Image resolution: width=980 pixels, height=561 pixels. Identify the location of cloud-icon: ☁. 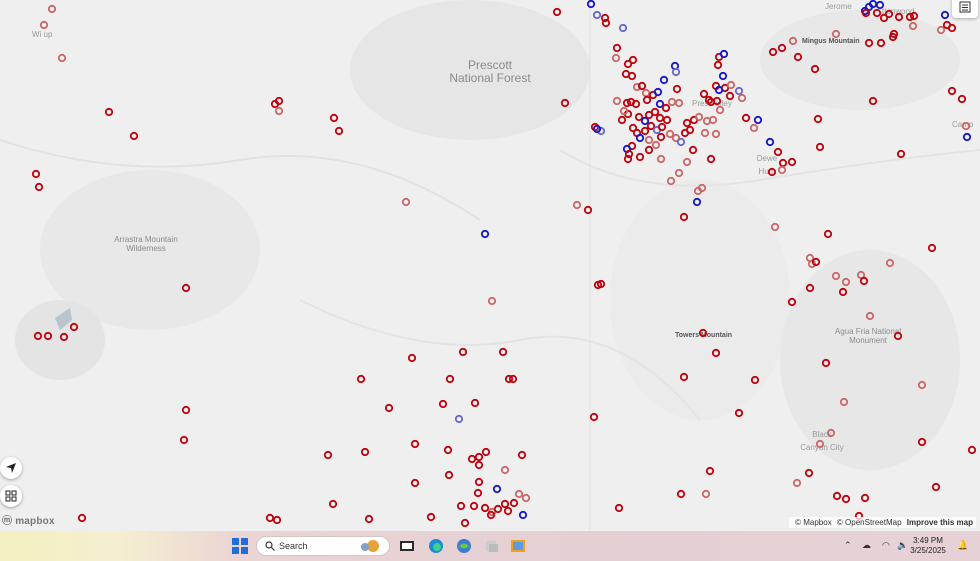
(866, 545).